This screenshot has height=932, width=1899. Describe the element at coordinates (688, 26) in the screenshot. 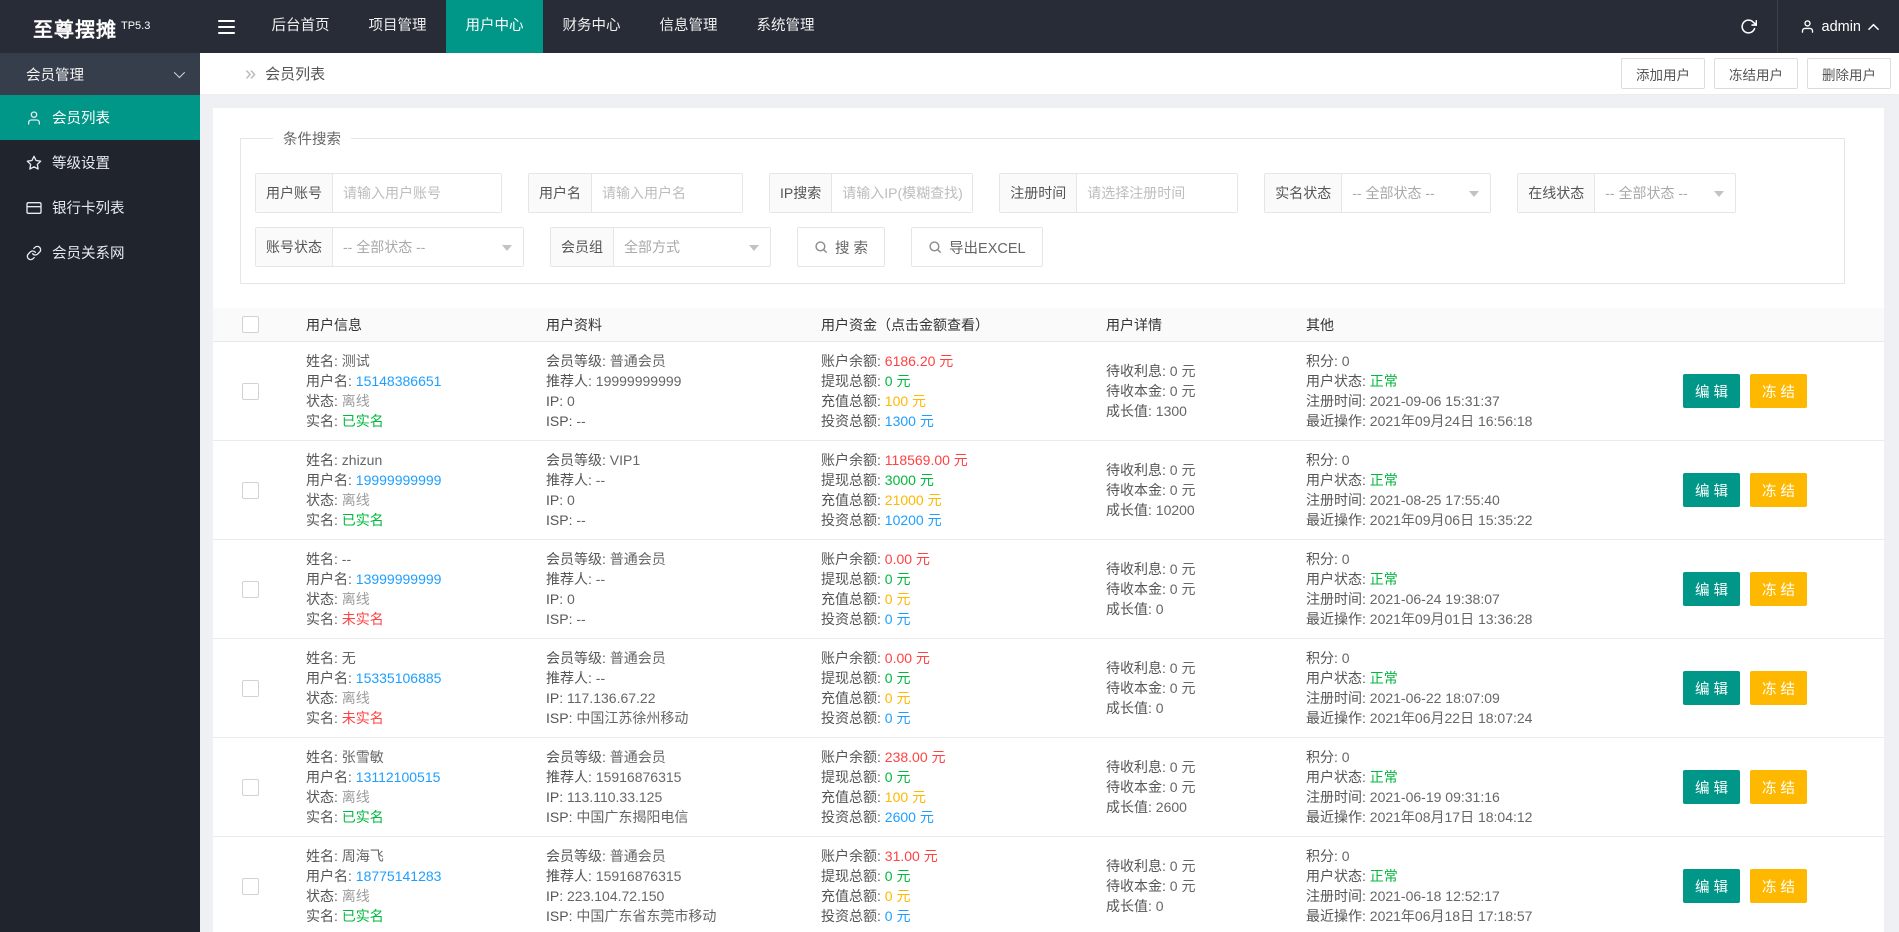

I see `nav-item: 信息管理` at that location.